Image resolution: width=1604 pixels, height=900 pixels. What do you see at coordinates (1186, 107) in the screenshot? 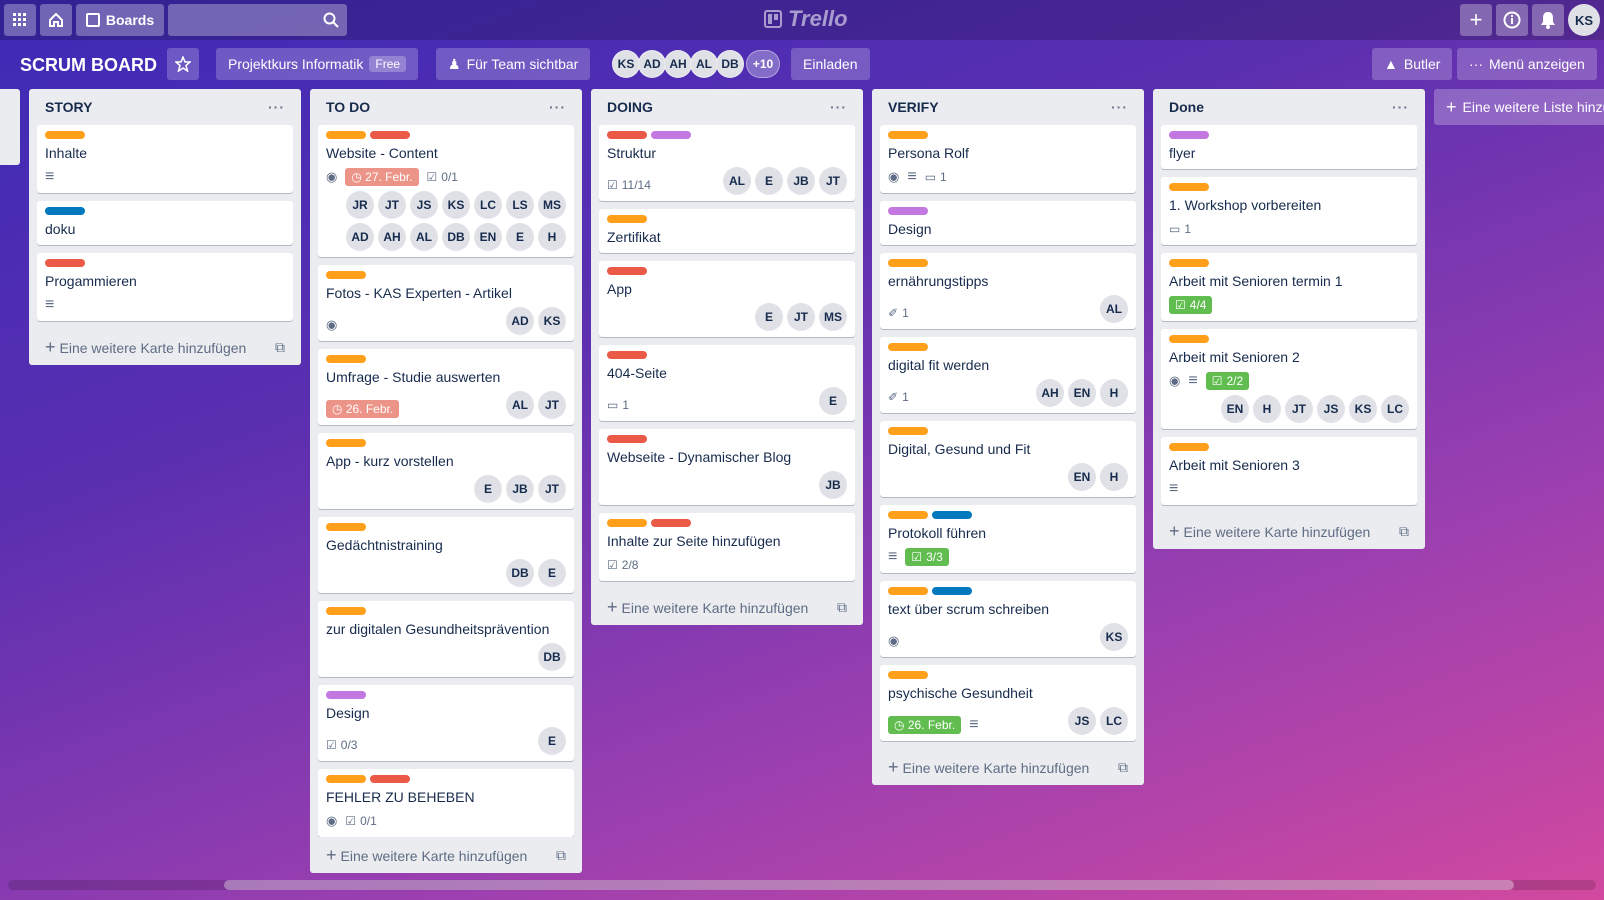
I see `list-title: Done` at bounding box center [1186, 107].